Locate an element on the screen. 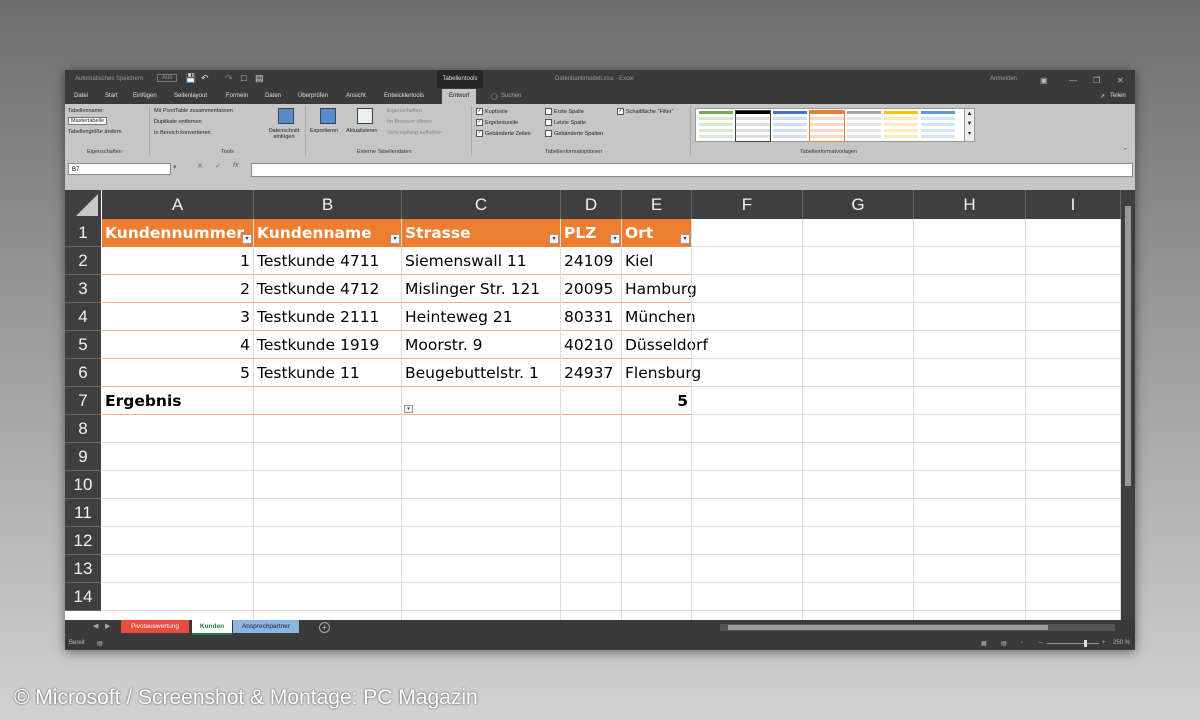 The width and height of the screenshot is (1200, 720). table-header-cell: Kundenname ▾ is located at coordinates (328, 233).